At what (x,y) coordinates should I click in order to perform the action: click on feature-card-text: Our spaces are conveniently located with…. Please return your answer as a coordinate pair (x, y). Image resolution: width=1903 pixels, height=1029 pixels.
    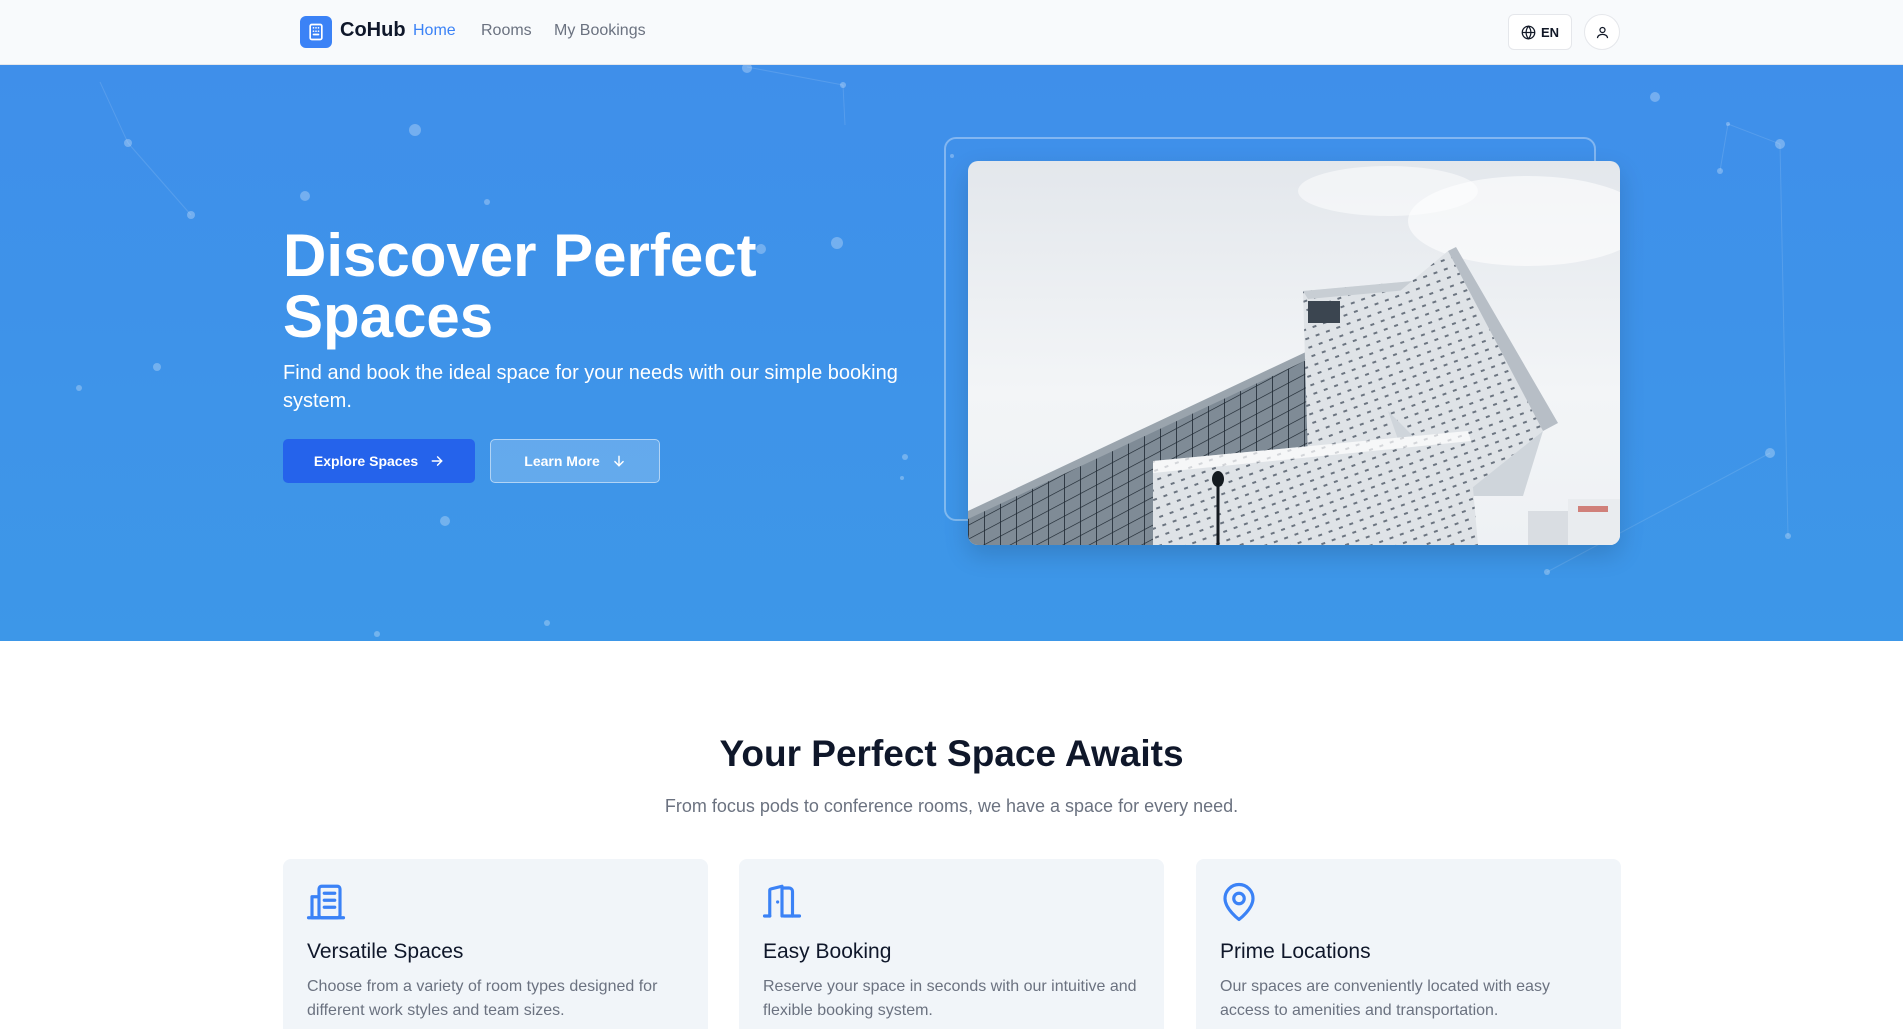
    Looking at the image, I should click on (1385, 998).